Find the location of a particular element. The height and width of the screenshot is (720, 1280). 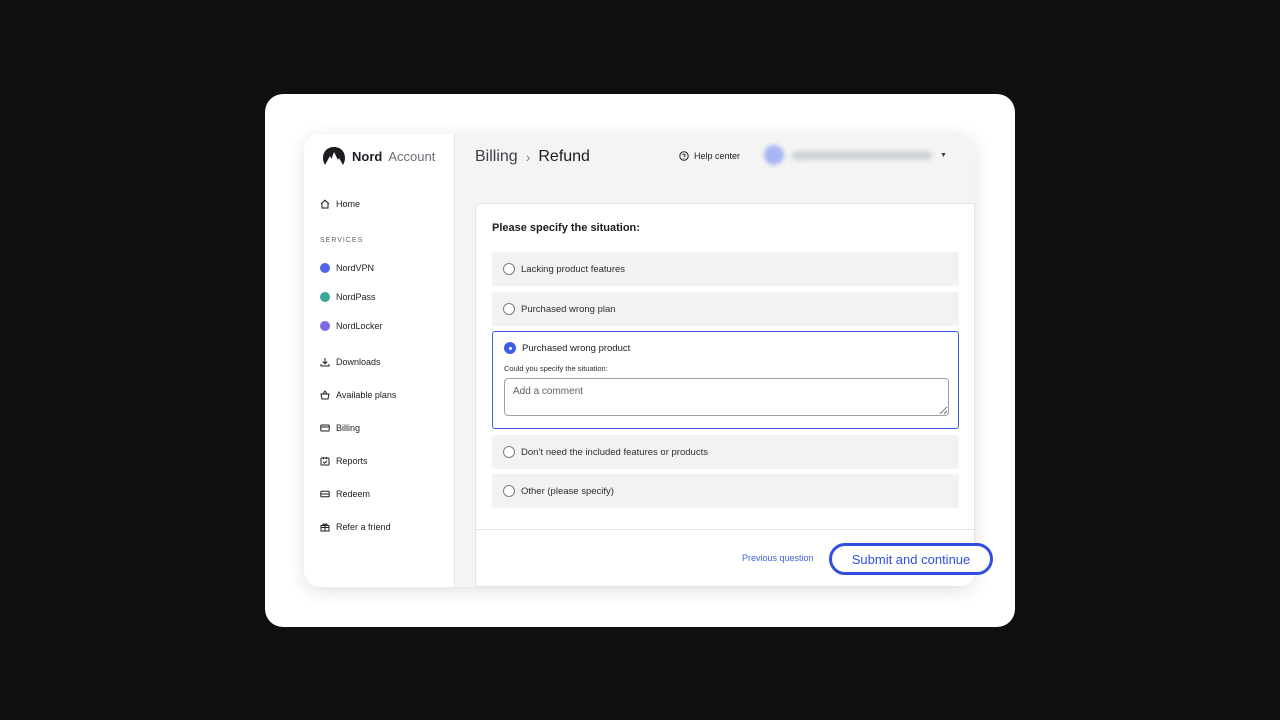

sidebar-item-redeem: Redeem is located at coordinates (345, 494).